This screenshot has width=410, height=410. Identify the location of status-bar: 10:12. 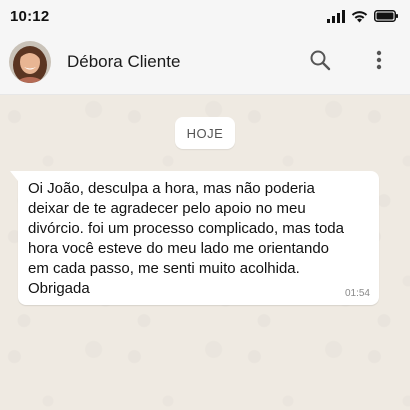
(205, 16).